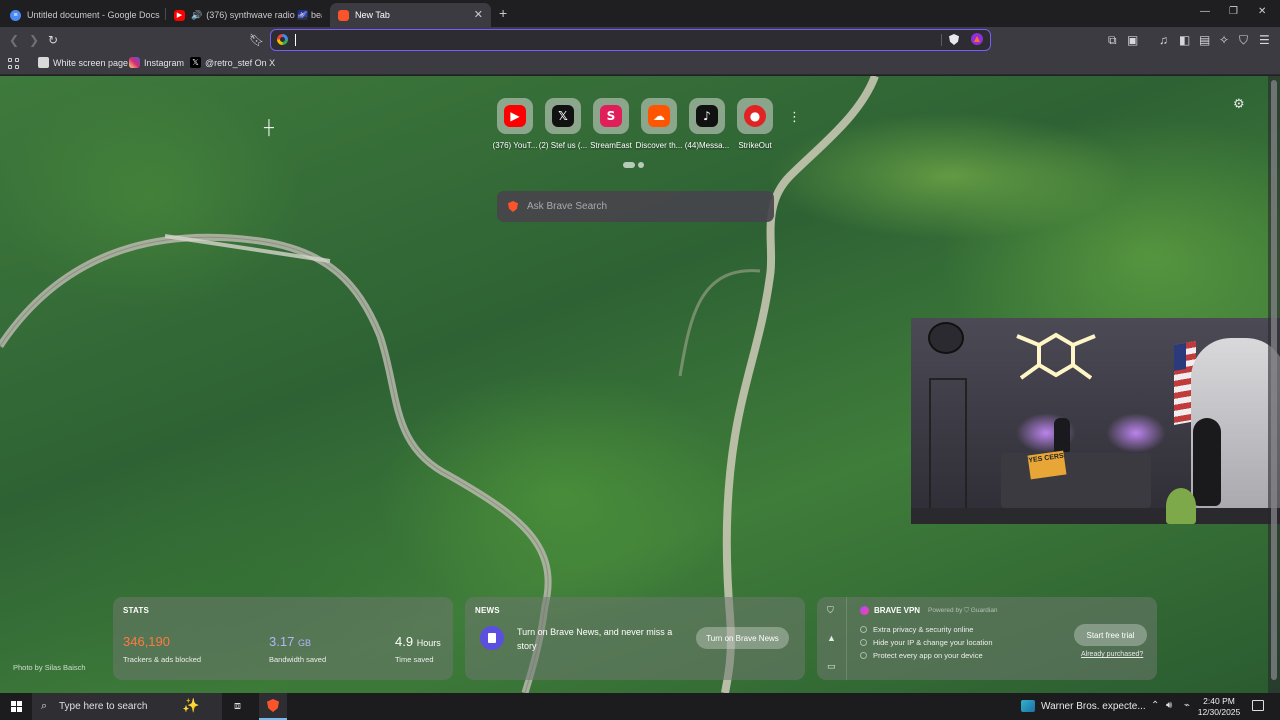 The width and height of the screenshot is (1280, 720). I want to click on sidebar-icon: ◧, so click(1184, 40).